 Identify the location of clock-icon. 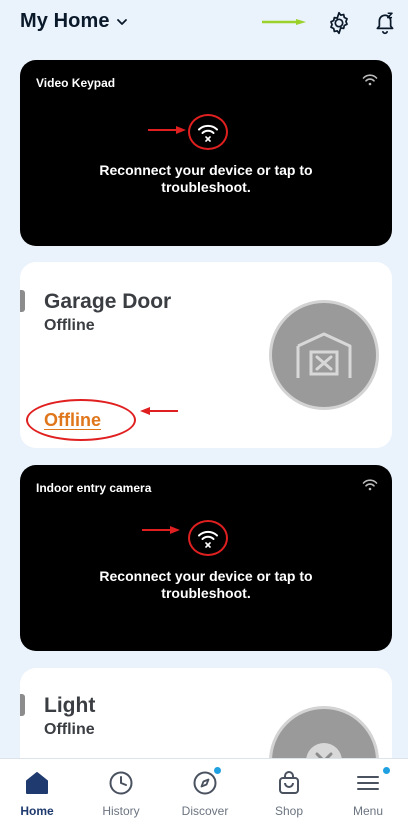
(121, 783).